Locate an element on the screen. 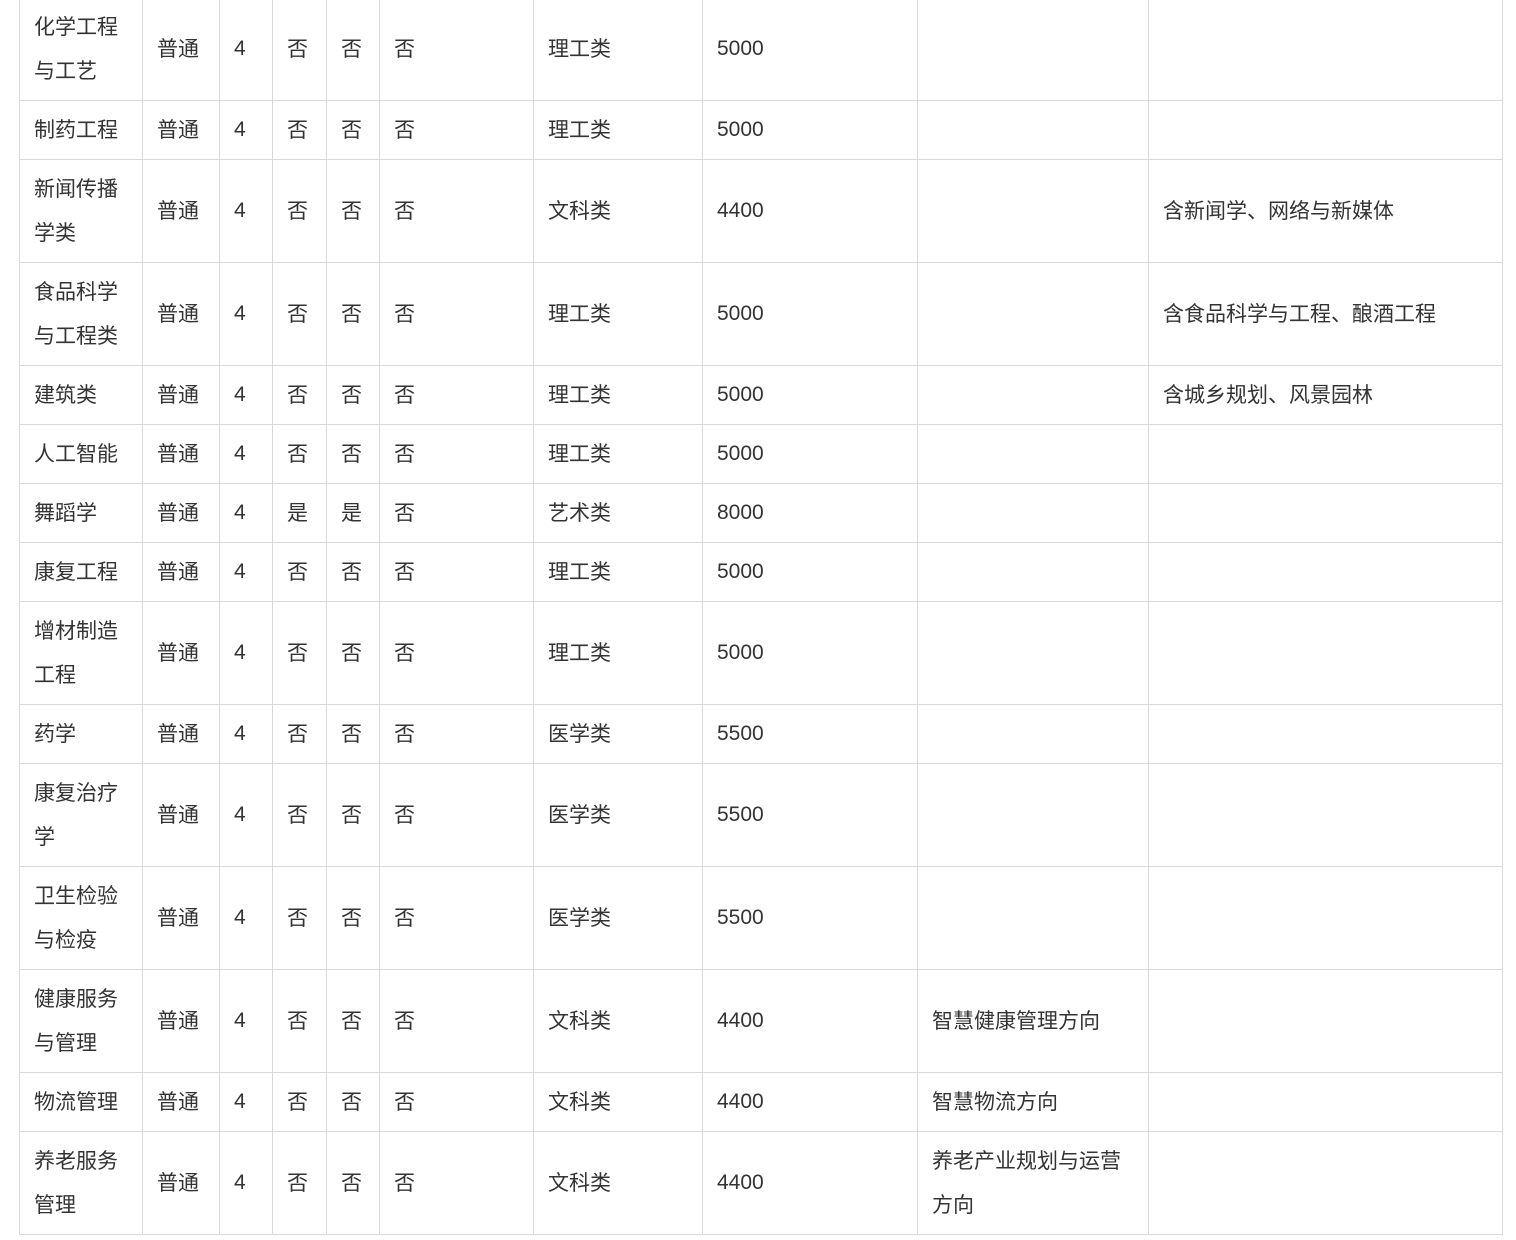 The image size is (1516, 1240). major-name-cell: 康复工程 is located at coordinates (81, 572).